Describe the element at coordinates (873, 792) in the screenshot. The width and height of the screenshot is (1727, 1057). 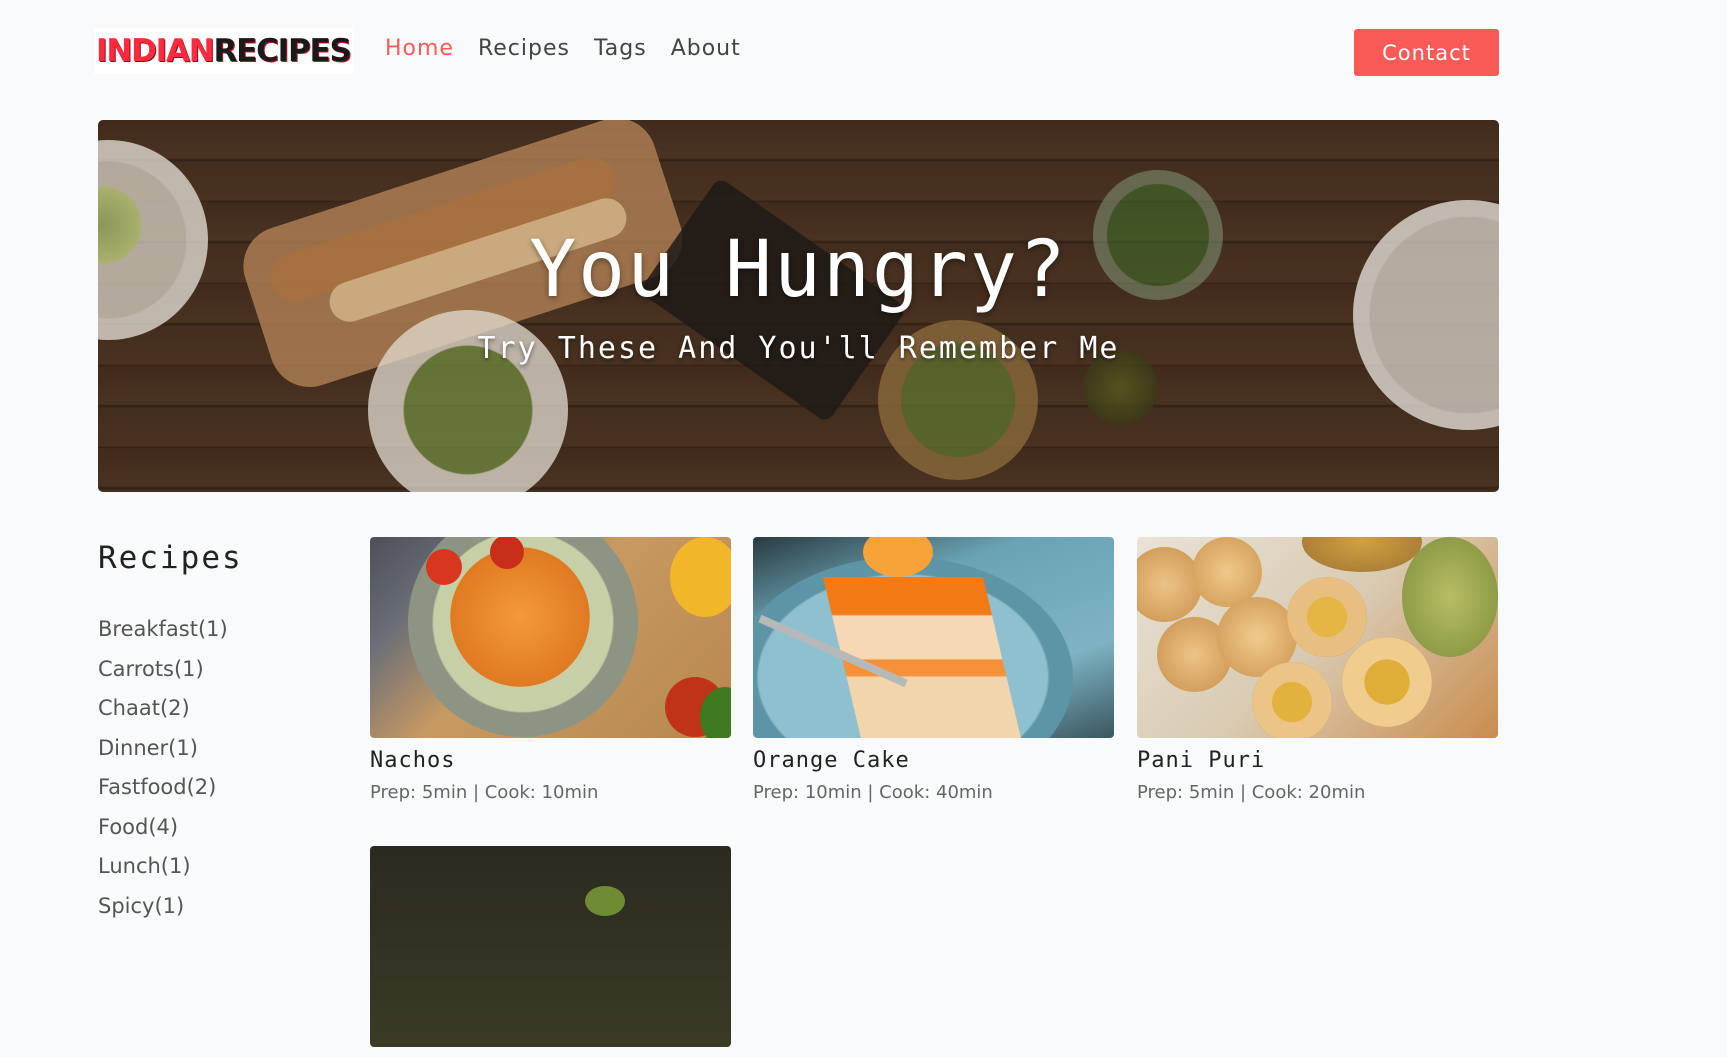
I see `recipe-meta: Prep: 10min | Cook: 40min` at that location.